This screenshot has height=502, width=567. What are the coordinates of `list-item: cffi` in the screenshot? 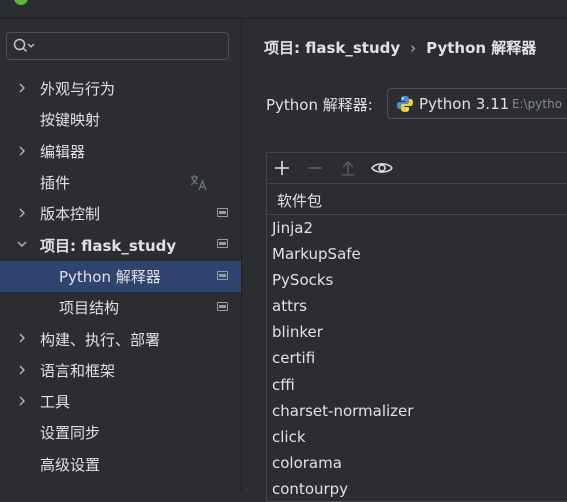 It's located at (417, 385).